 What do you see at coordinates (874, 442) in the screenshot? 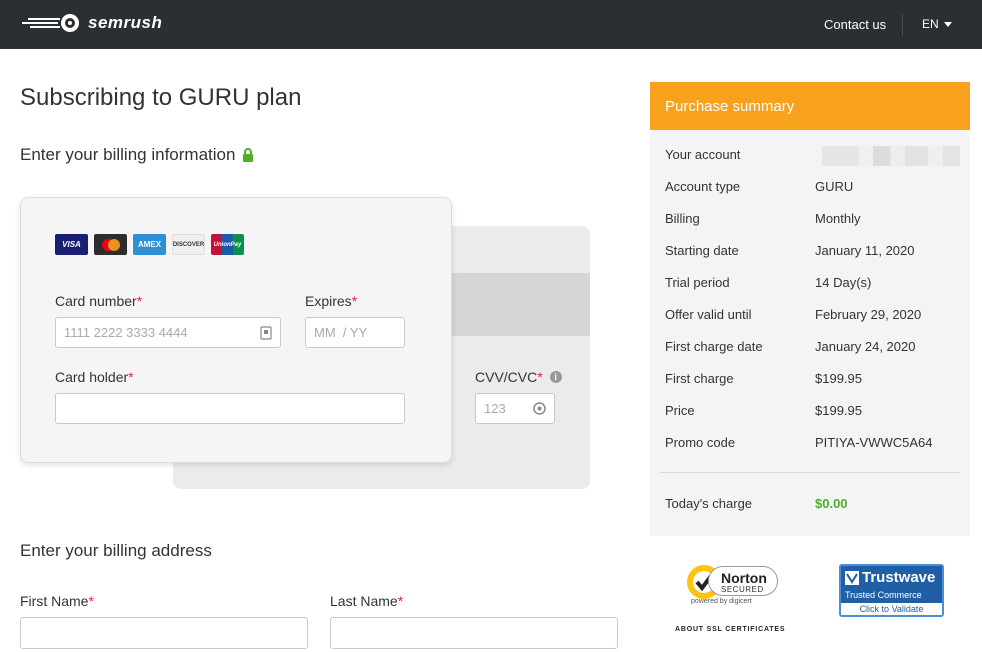
I see `summary-value-promo-code: PITIYA-VWWC5A64` at bounding box center [874, 442].